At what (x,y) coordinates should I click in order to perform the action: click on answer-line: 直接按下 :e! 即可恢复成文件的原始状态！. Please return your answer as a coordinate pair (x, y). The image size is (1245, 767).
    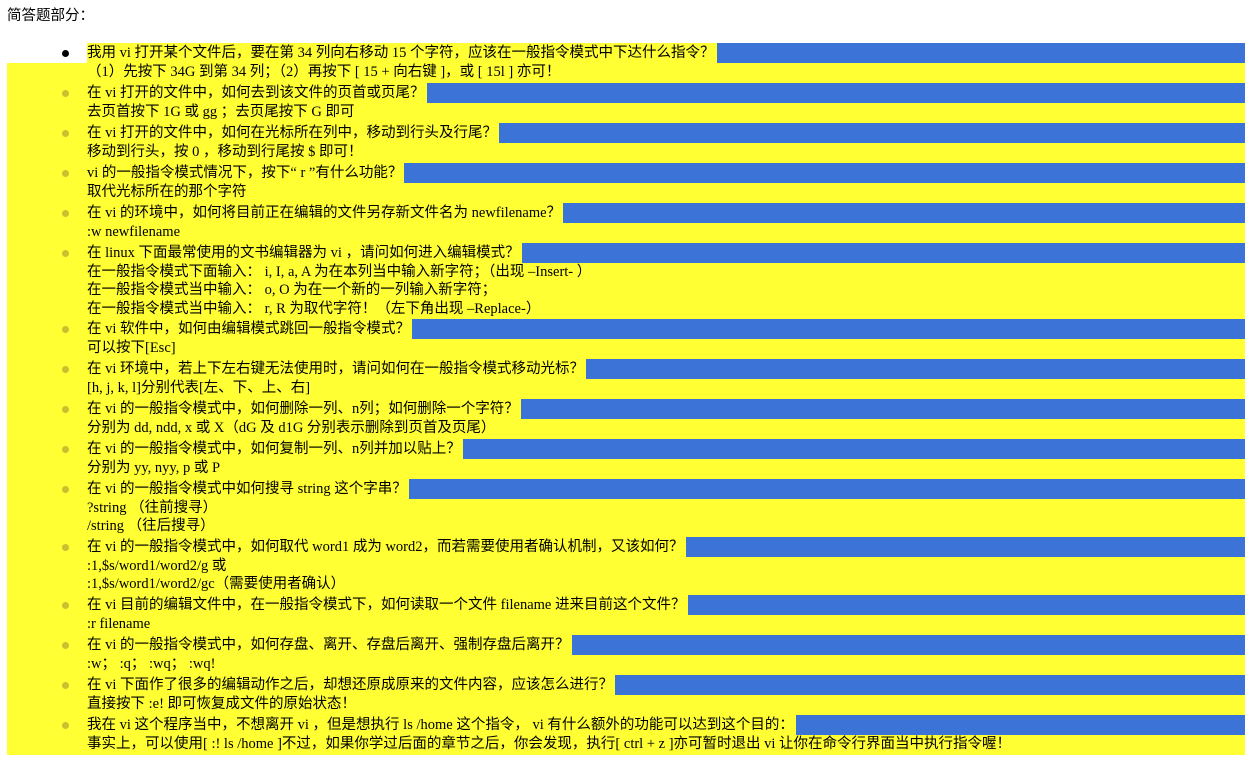
    Looking at the image, I should click on (222, 704).